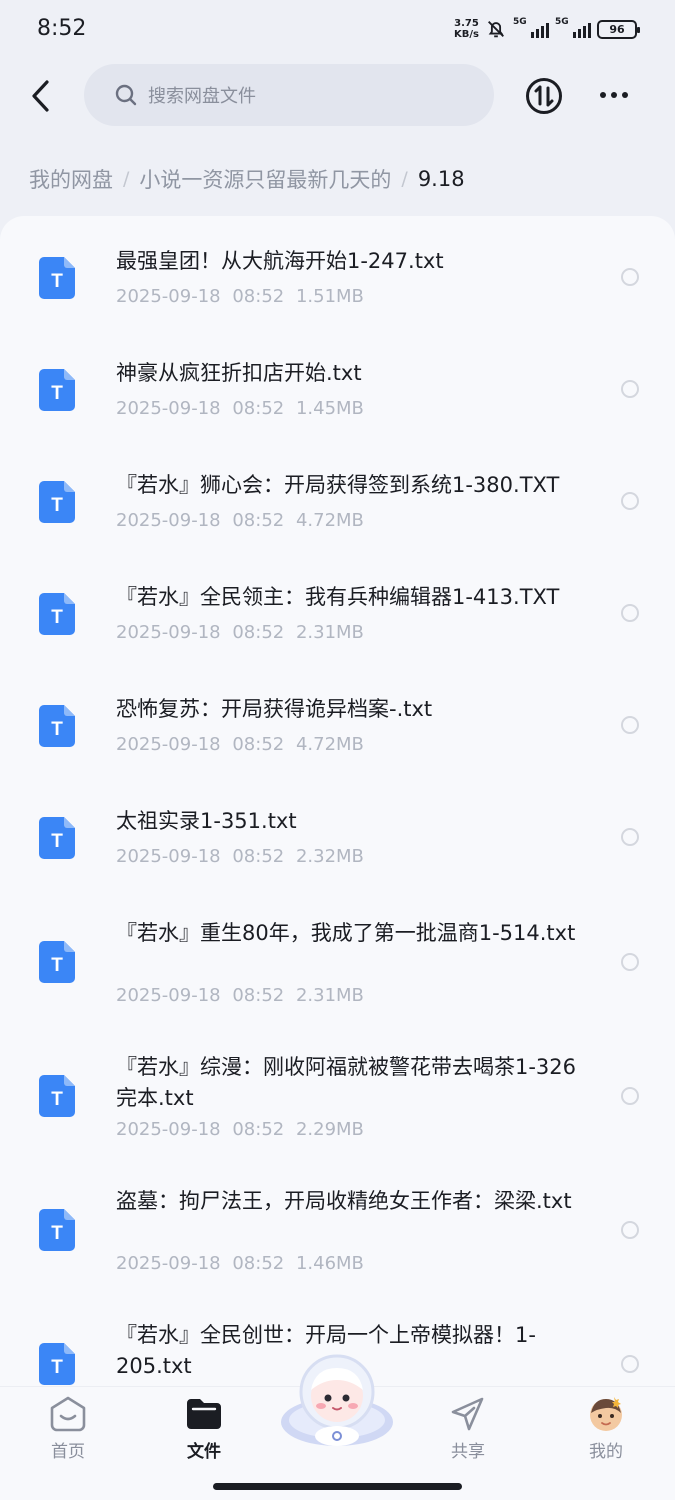  Describe the element at coordinates (126, 95) in the screenshot. I see `search-icon` at that location.